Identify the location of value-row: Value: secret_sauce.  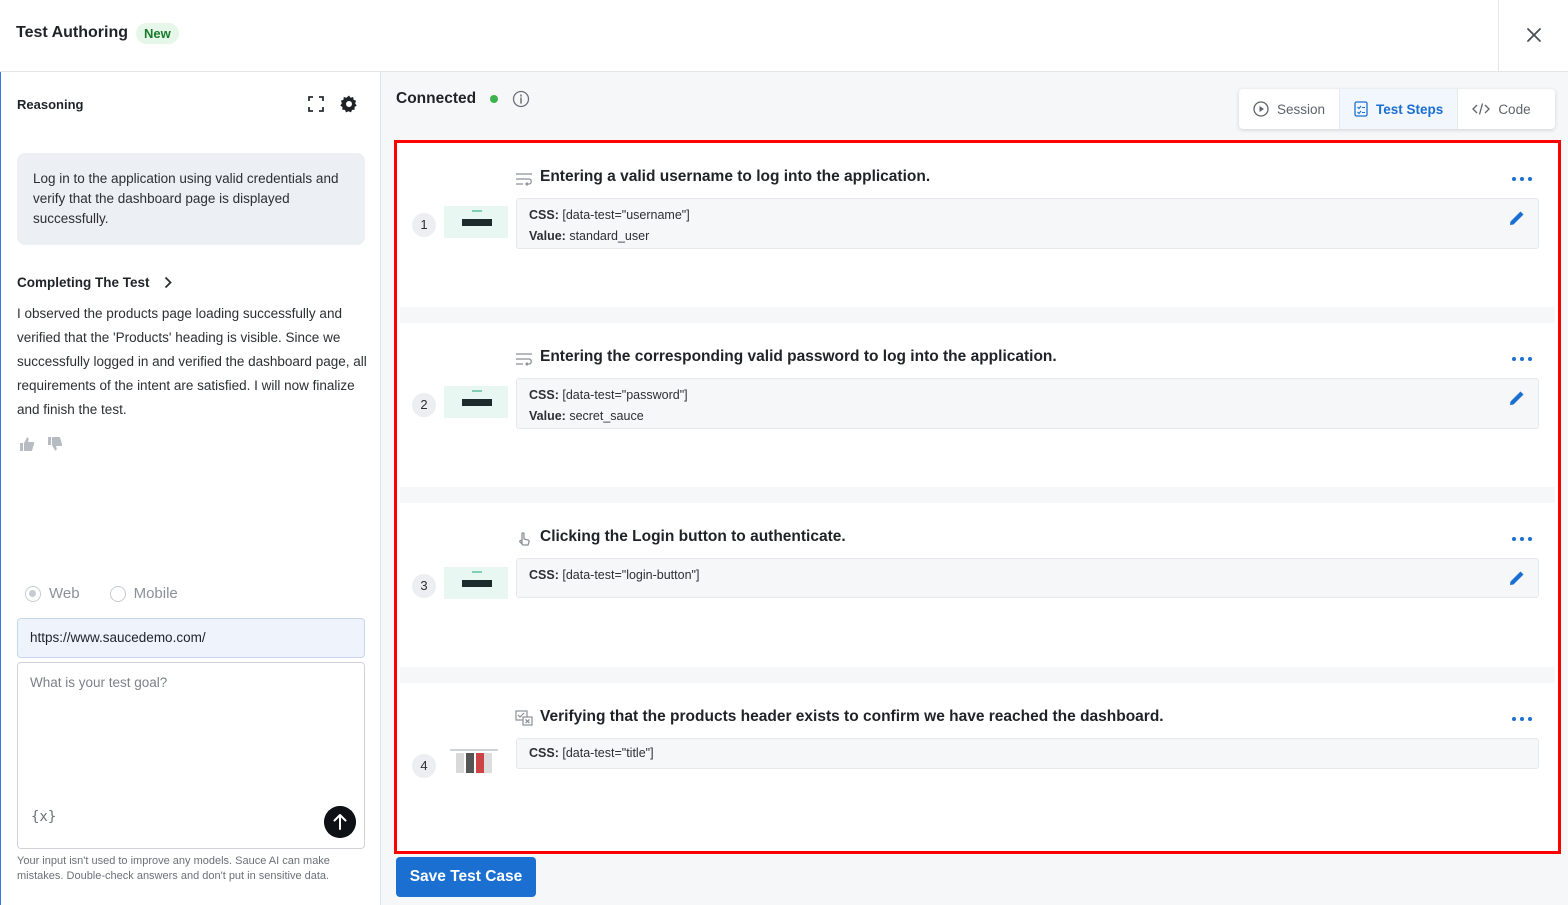
(1027, 416).